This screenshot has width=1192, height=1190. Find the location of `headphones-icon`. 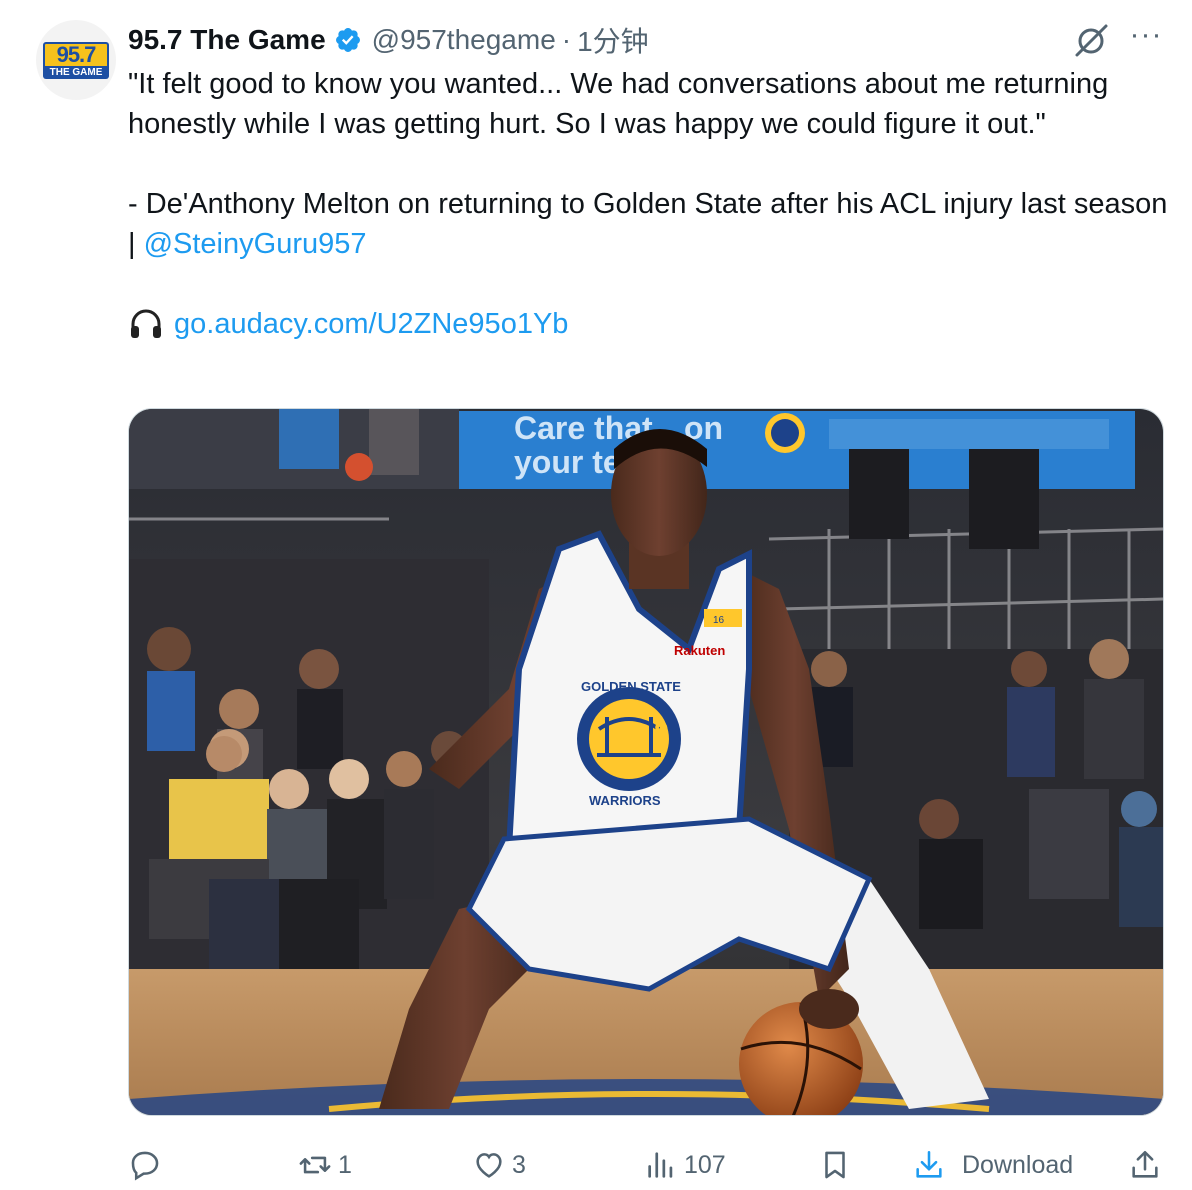

headphones-icon is located at coordinates (146, 323).